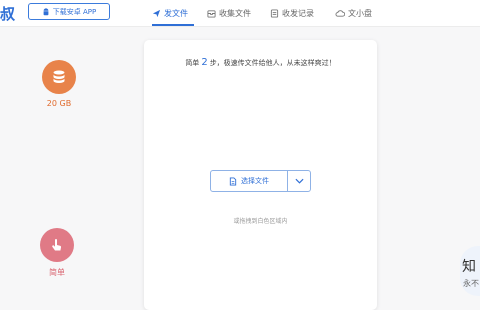 Image resolution: width=480 pixels, height=310 pixels. Describe the element at coordinates (360, 13) in the screenshot. I see `tab-wenxiaopan-label: 文小盘` at that location.